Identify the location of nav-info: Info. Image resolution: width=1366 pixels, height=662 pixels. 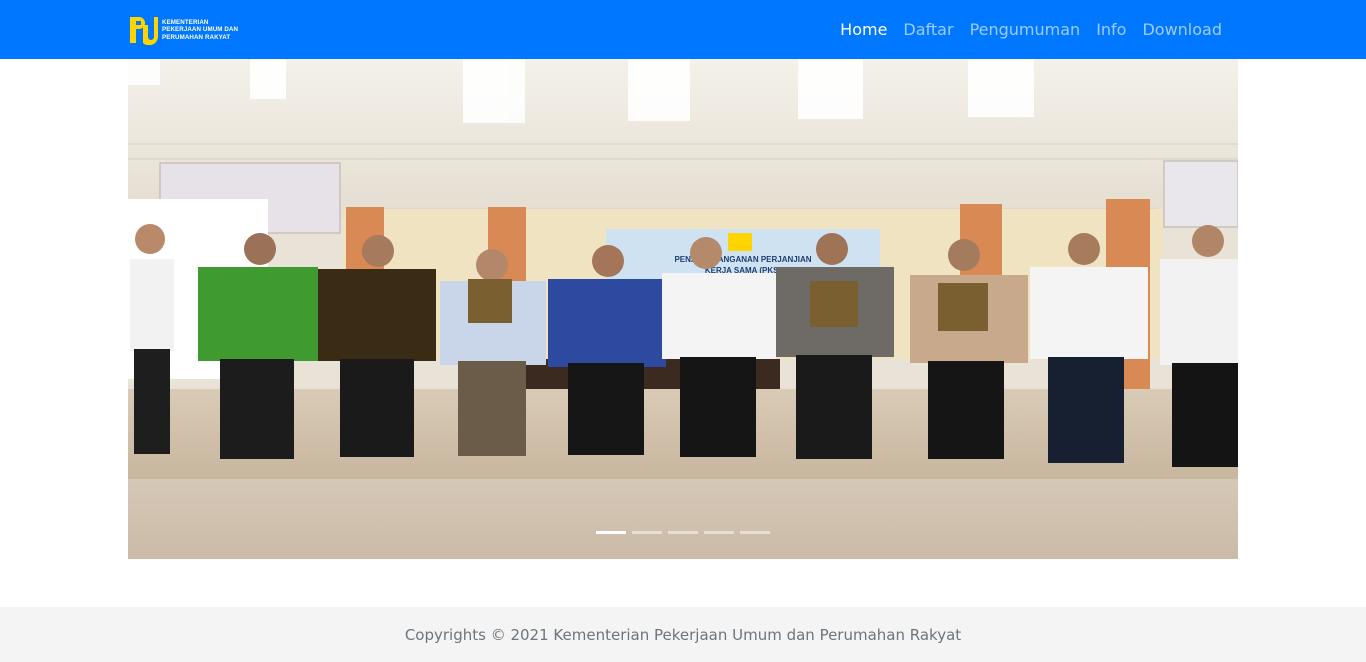
(1111, 29).